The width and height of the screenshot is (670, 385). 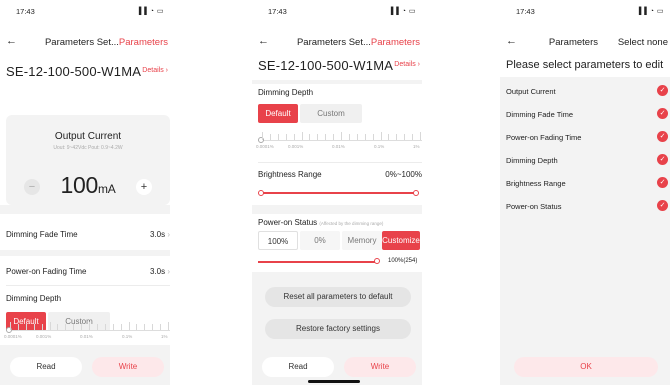 I want to click on tick-label: 0.1%, so click(x=379, y=146).